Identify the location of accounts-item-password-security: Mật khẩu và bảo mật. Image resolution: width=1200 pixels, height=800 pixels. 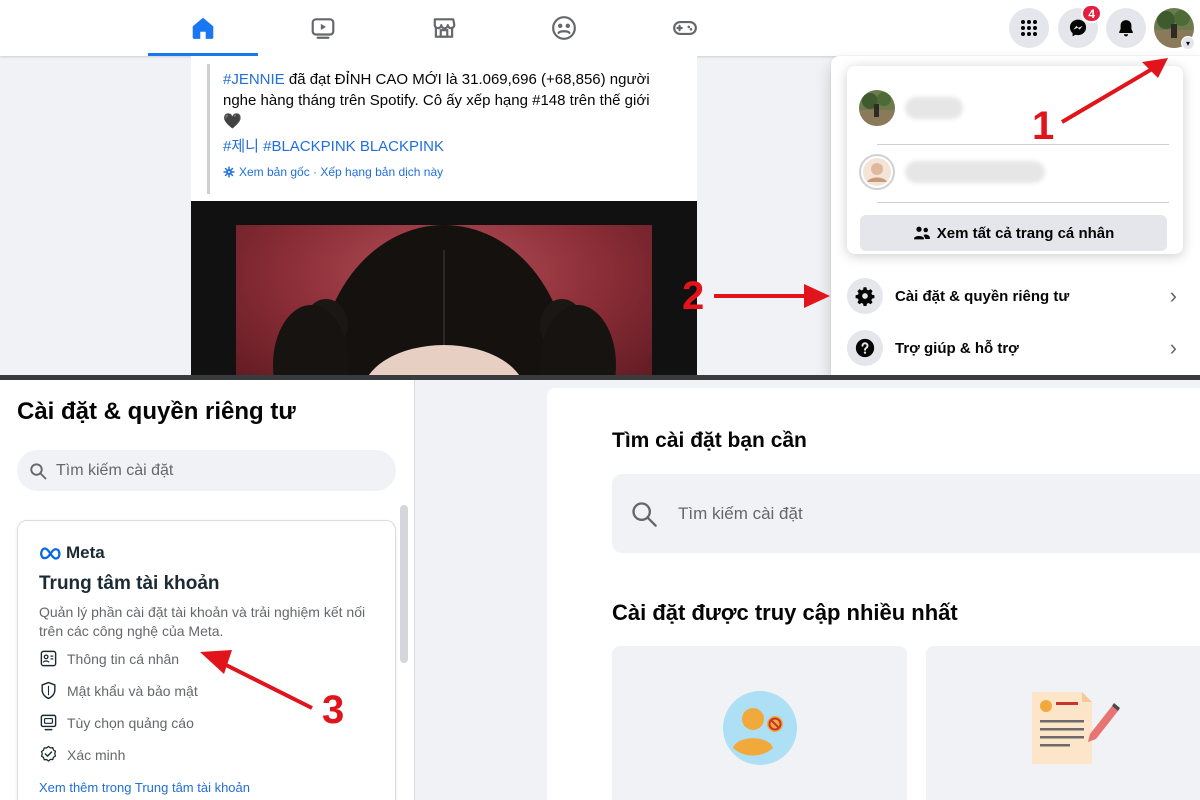
(118, 690).